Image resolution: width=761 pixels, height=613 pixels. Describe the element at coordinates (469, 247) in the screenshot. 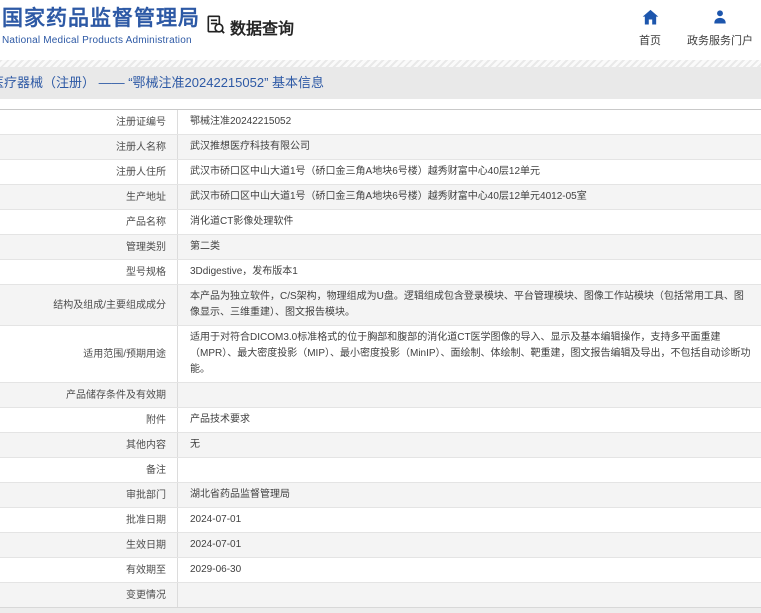

I see `row-value: 第二类` at that location.